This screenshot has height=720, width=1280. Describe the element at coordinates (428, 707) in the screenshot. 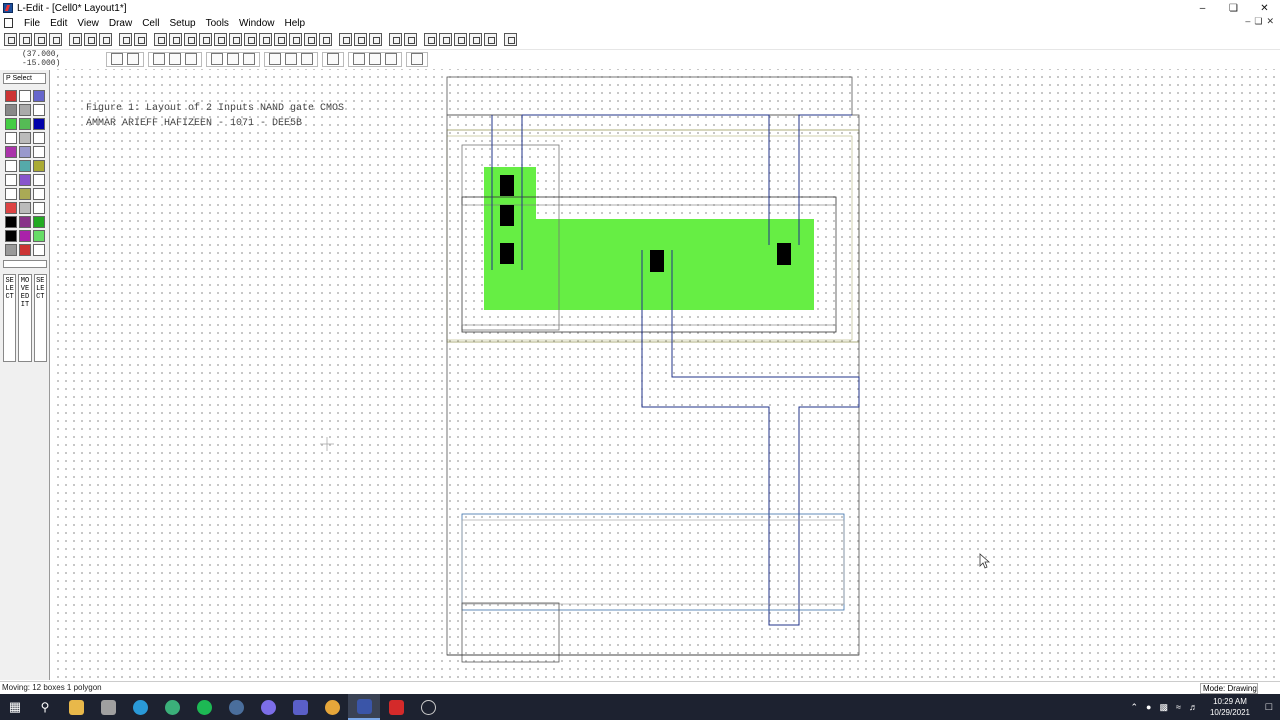

I see `clock-app-taskbar-icon` at that location.